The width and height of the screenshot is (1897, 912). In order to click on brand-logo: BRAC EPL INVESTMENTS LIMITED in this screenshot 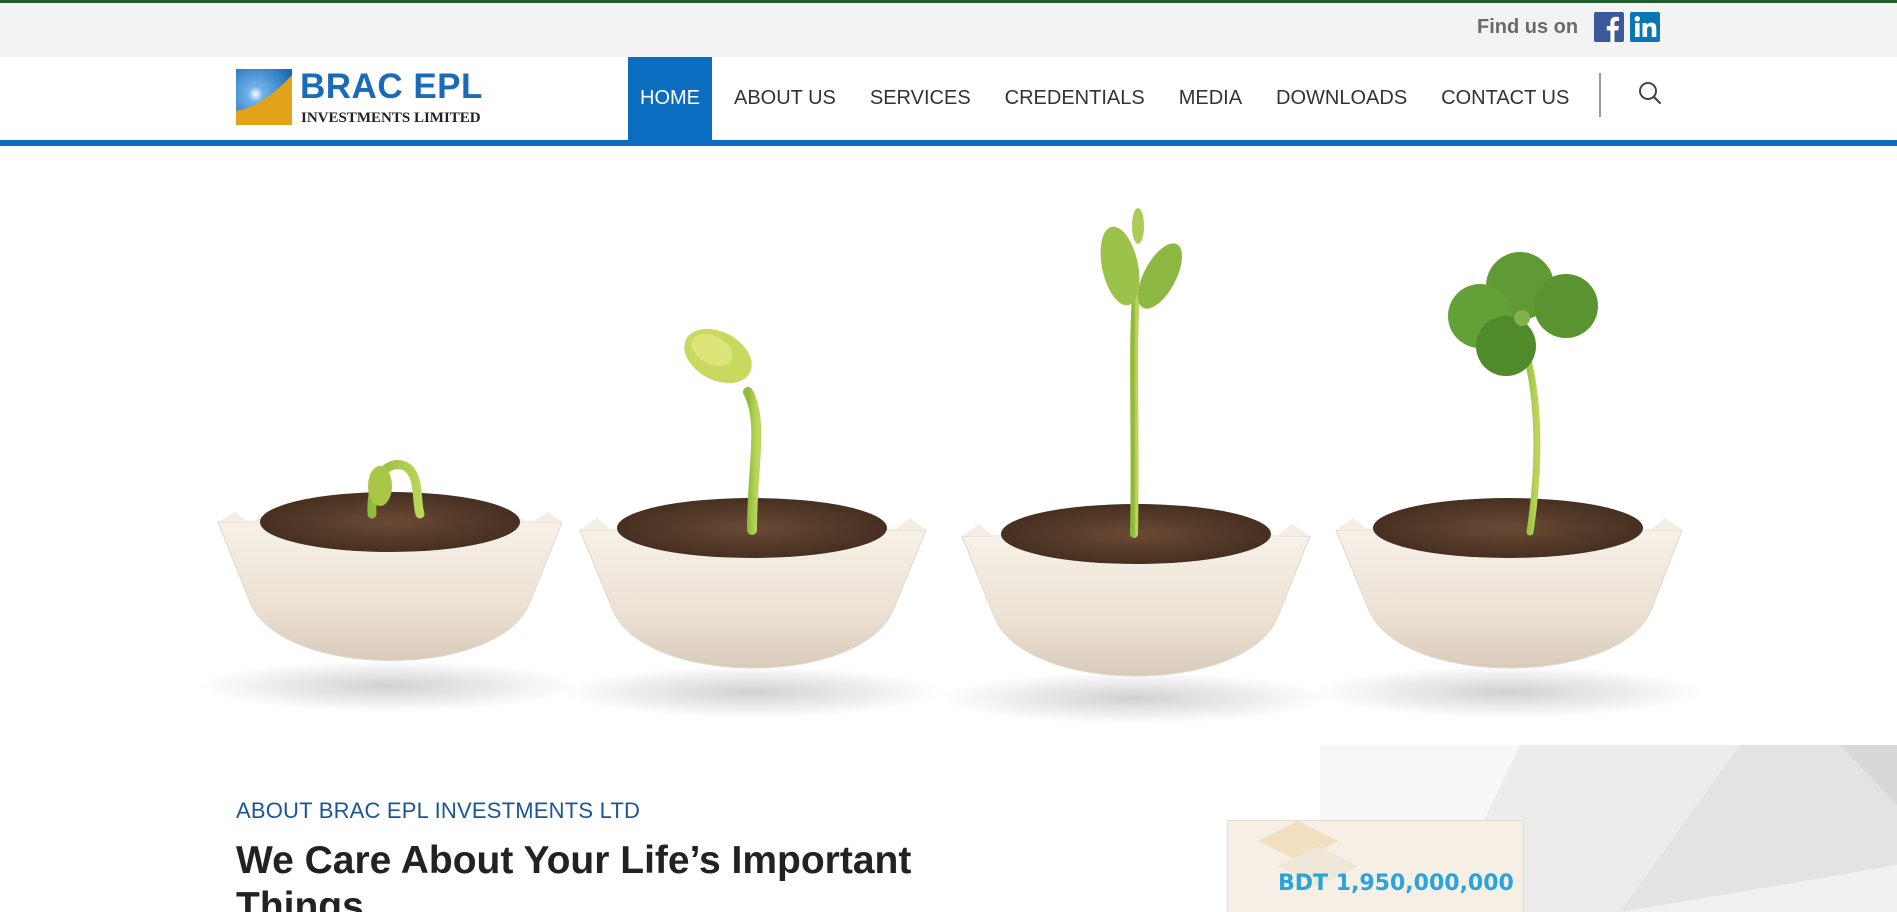, I will do `click(362, 98)`.